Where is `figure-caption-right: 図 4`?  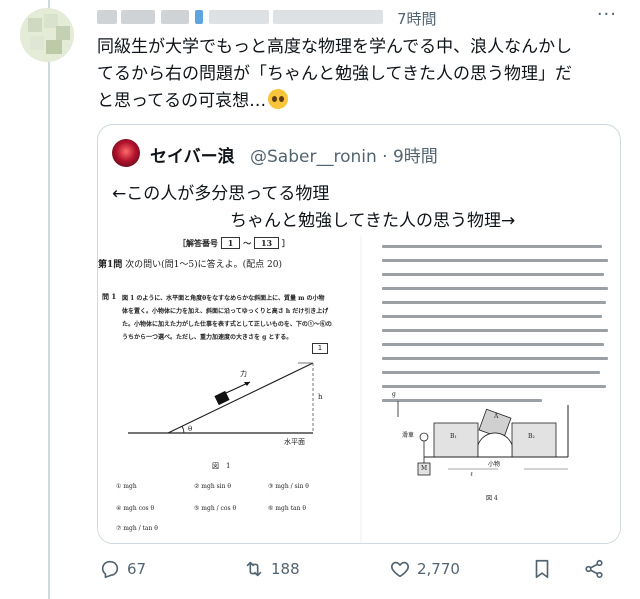 figure-caption-right: 図 4 is located at coordinates (492, 498).